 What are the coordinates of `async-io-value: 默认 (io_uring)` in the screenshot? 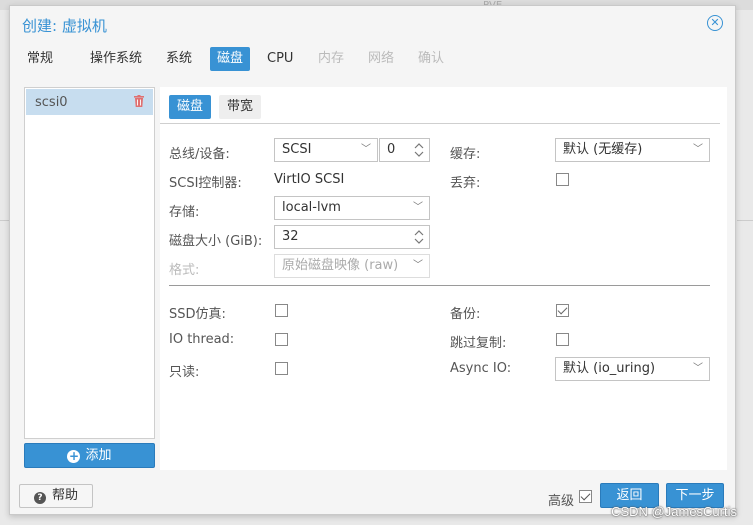 It's located at (609, 368).